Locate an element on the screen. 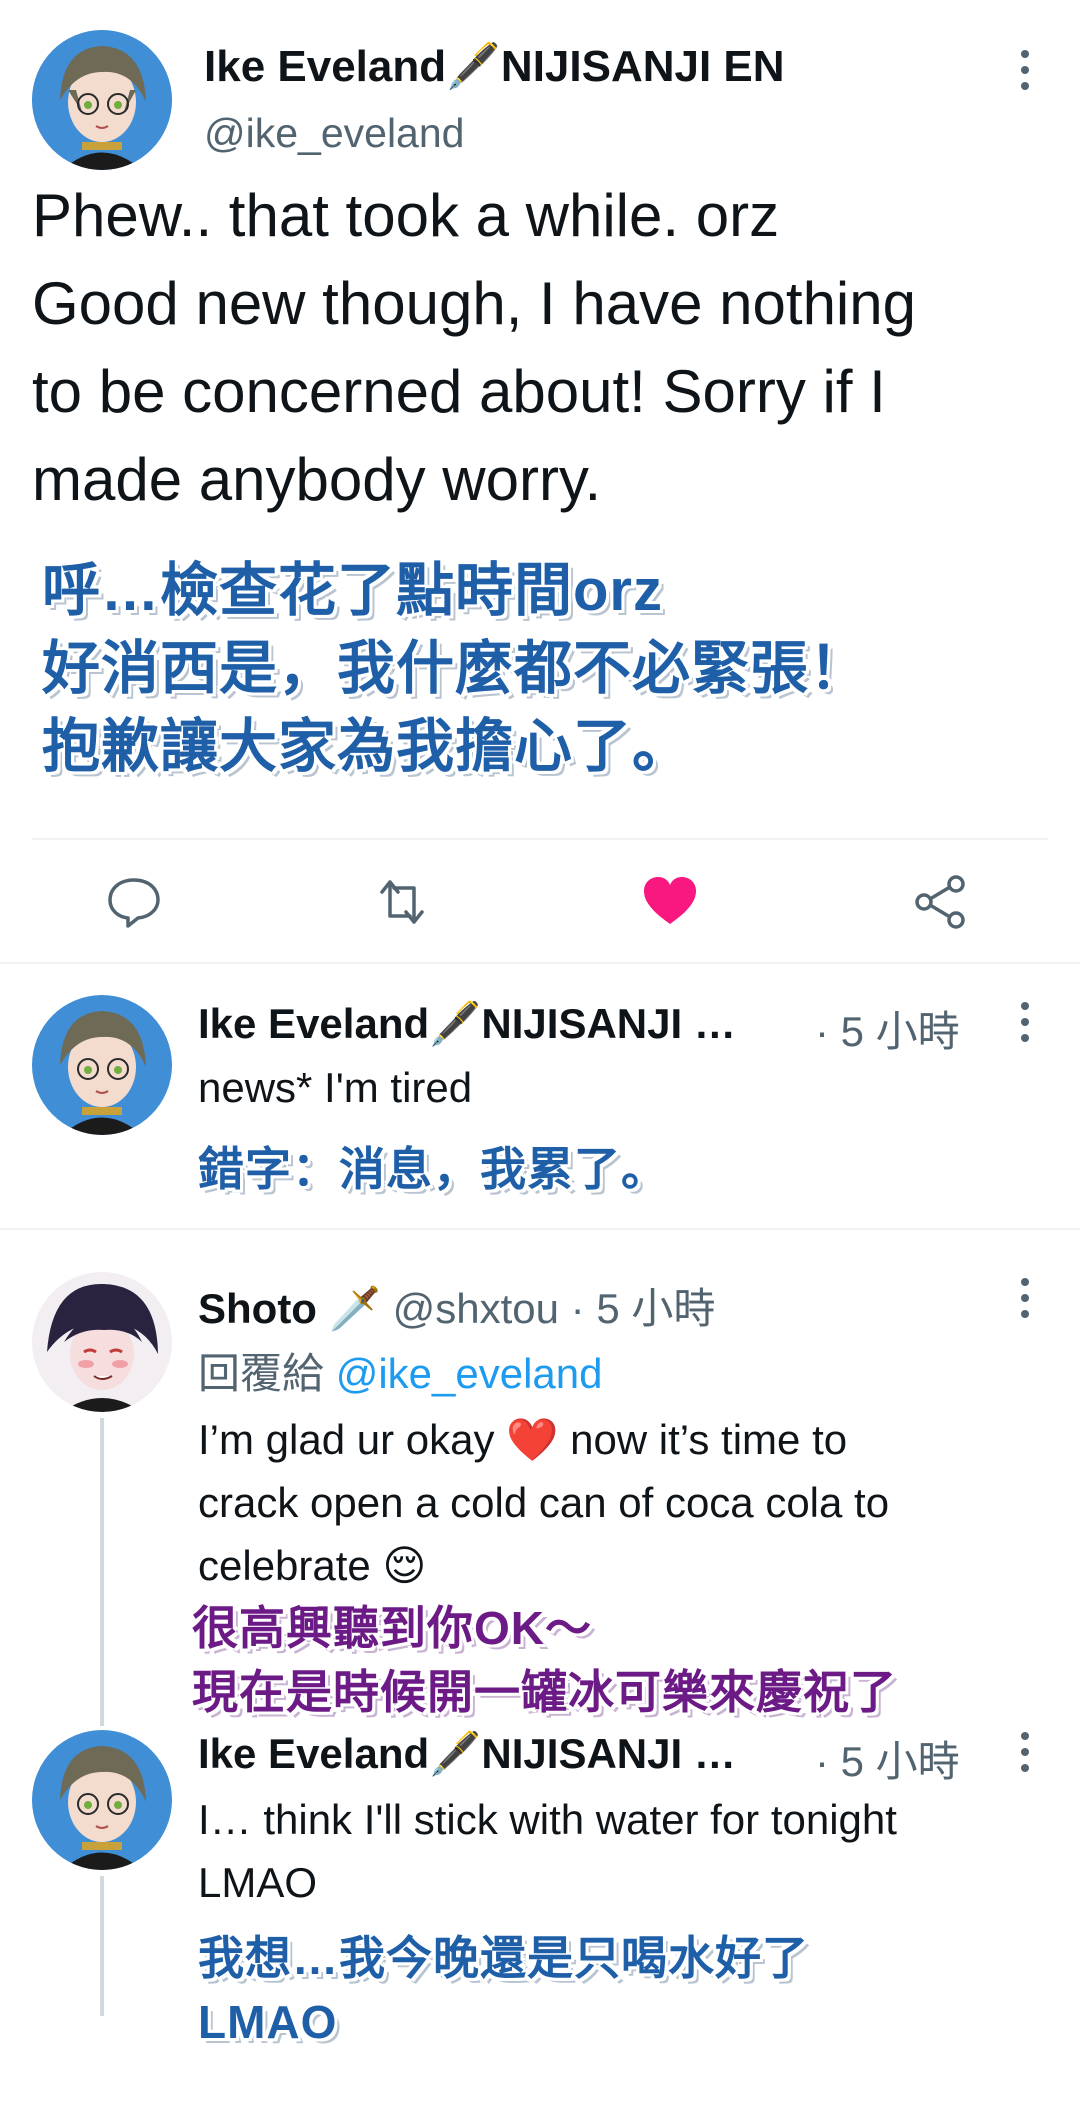 The height and width of the screenshot is (2103, 1080). retweet-icon is located at coordinates (402, 902).